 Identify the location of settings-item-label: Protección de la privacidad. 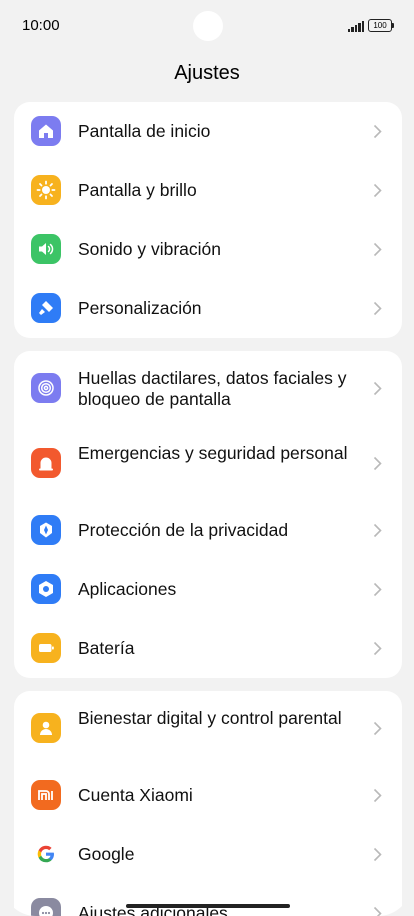
(183, 530).